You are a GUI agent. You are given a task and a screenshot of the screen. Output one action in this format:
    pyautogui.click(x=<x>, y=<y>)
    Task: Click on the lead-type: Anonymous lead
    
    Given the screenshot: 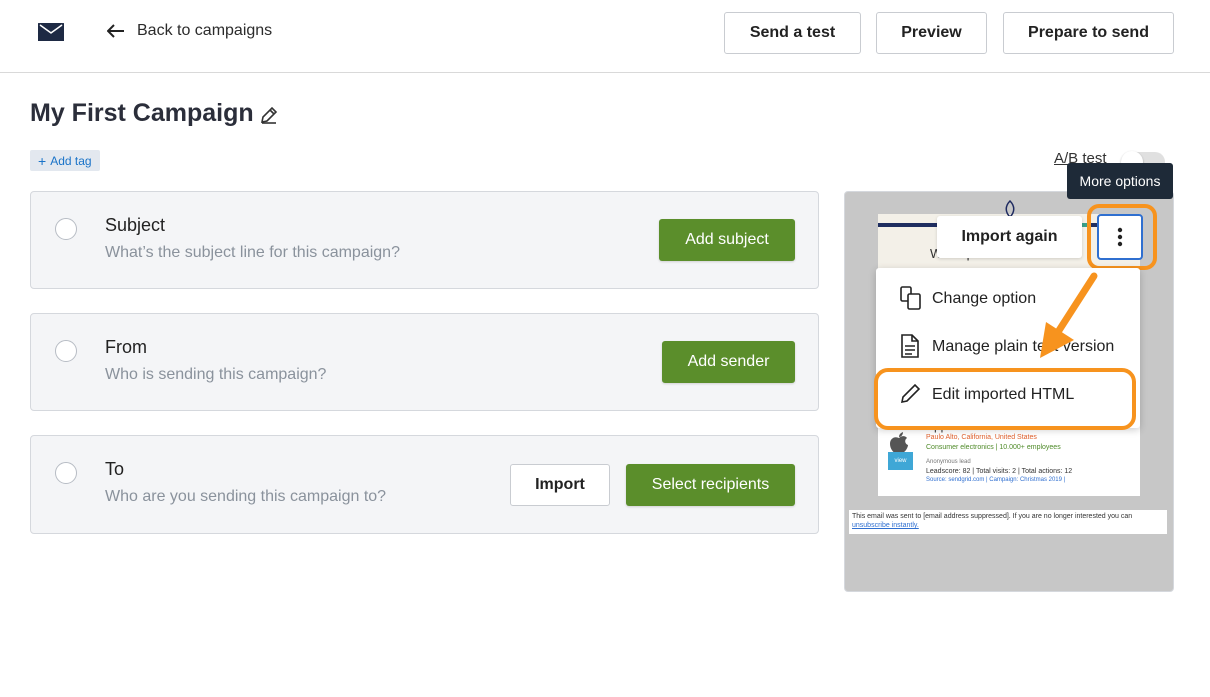 What is the action you would take?
    pyautogui.click(x=948, y=462)
    